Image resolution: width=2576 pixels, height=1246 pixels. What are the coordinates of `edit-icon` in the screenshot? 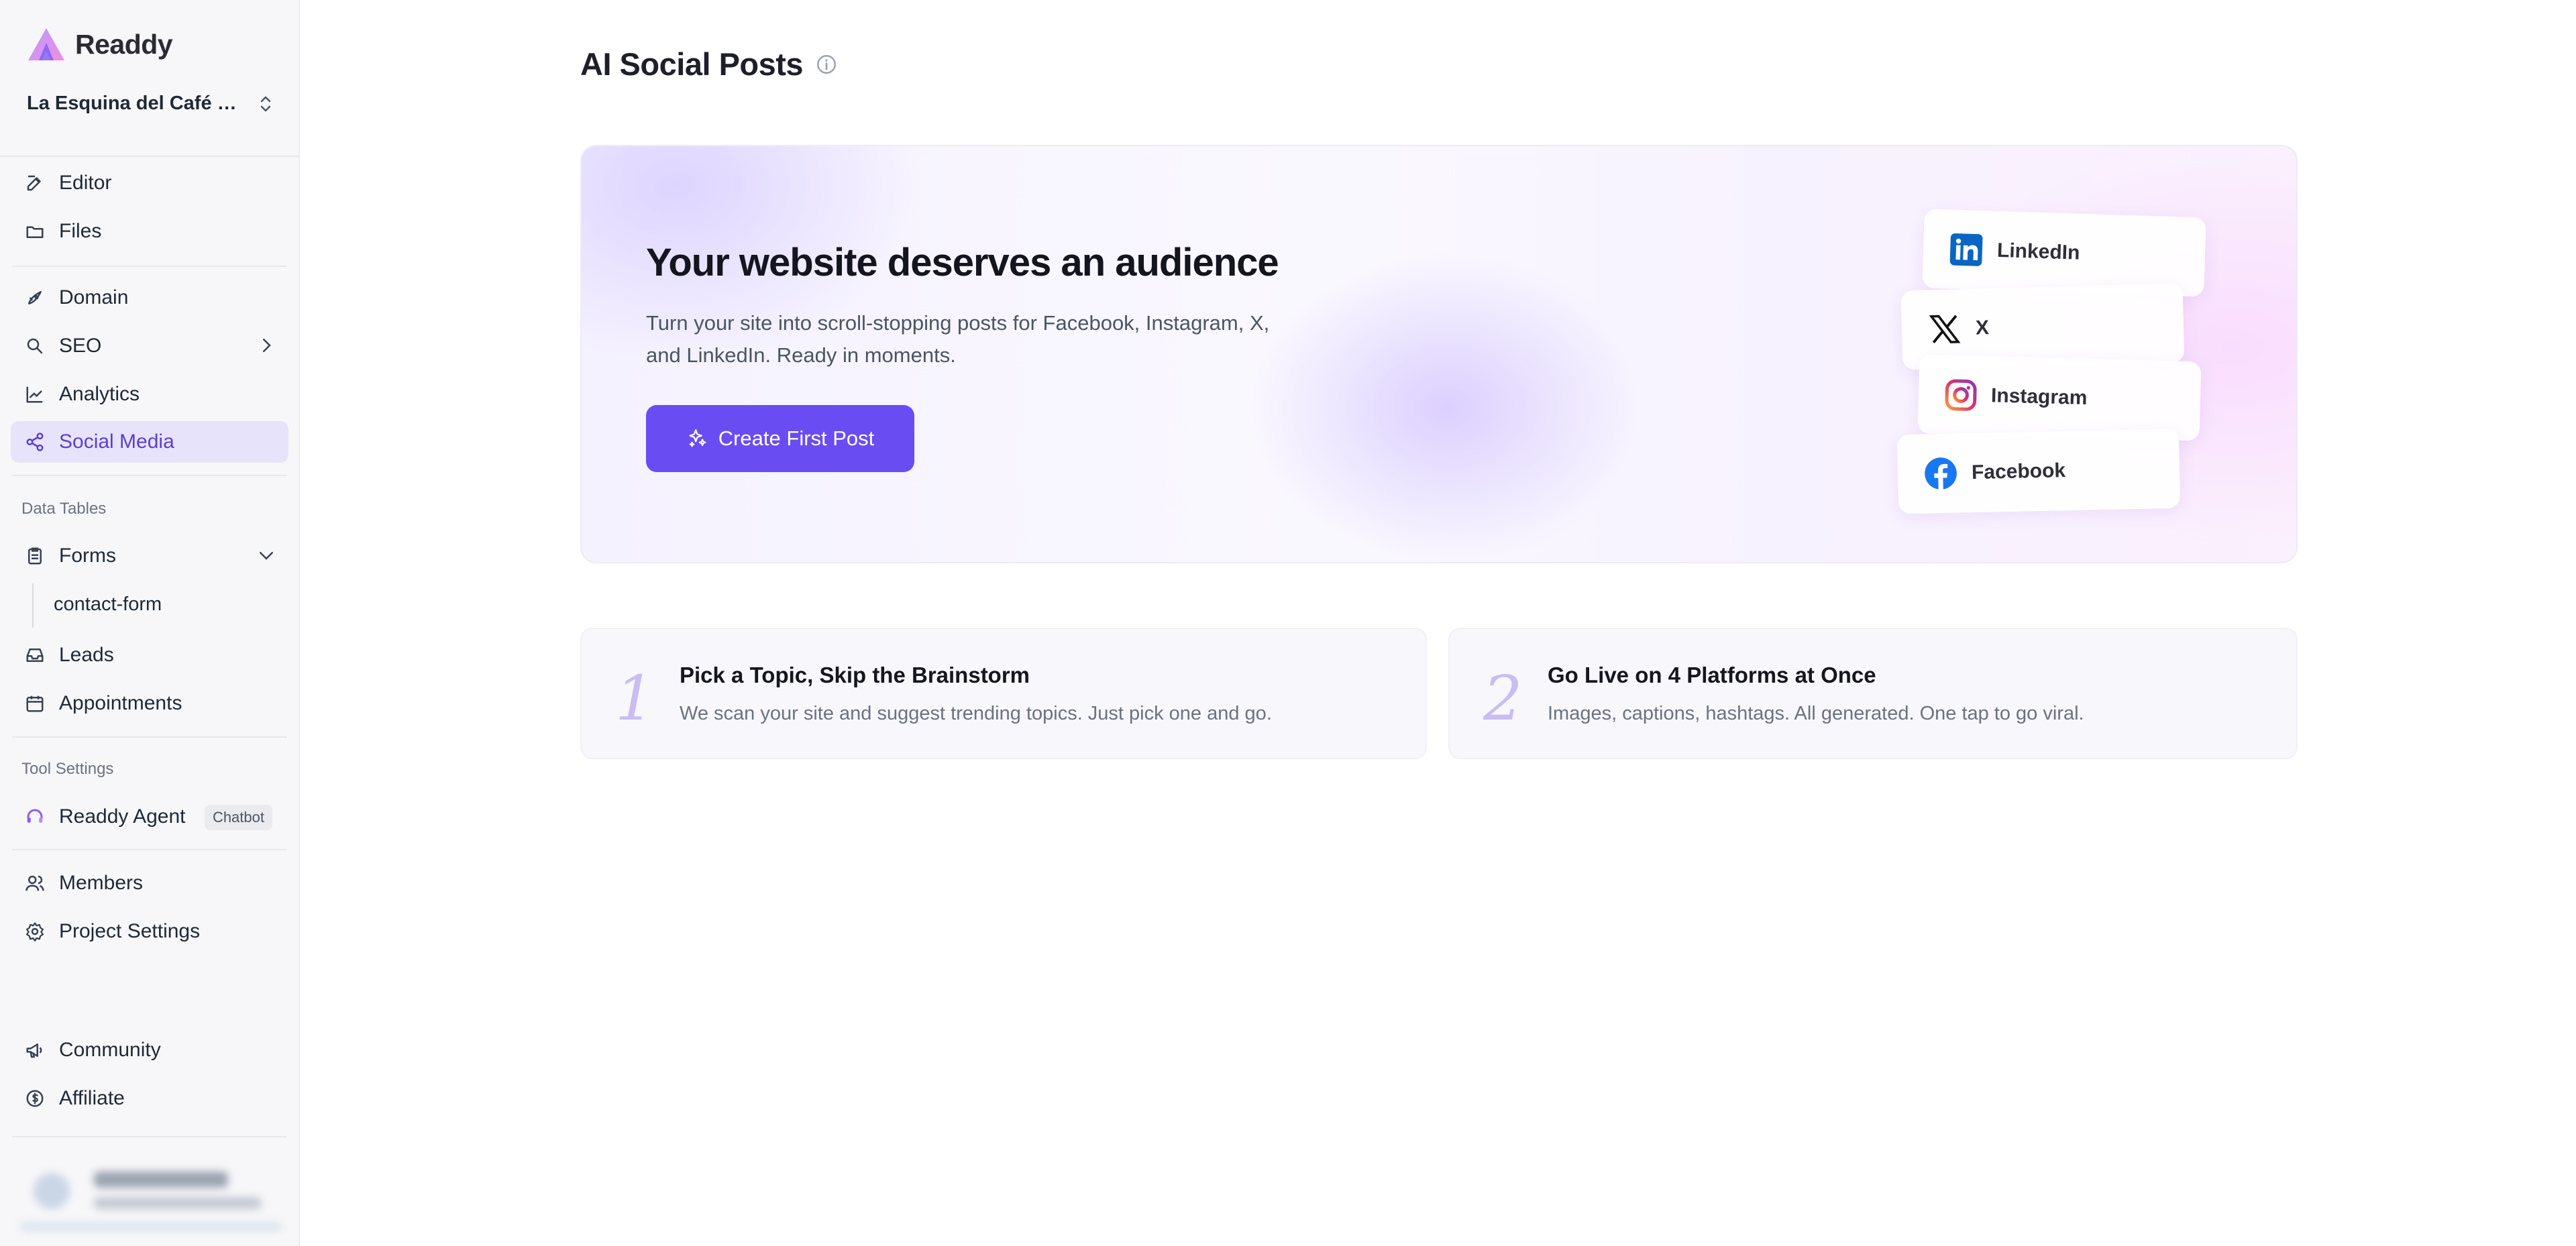 It's located at (35, 183).